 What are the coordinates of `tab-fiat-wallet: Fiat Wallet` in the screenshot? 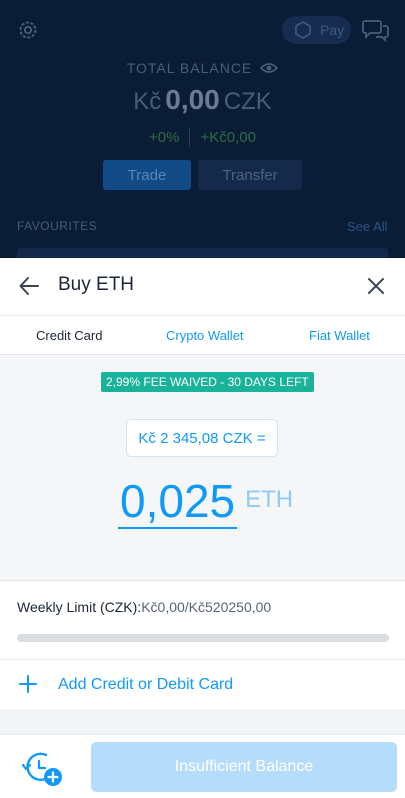 It's located at (339, 335).